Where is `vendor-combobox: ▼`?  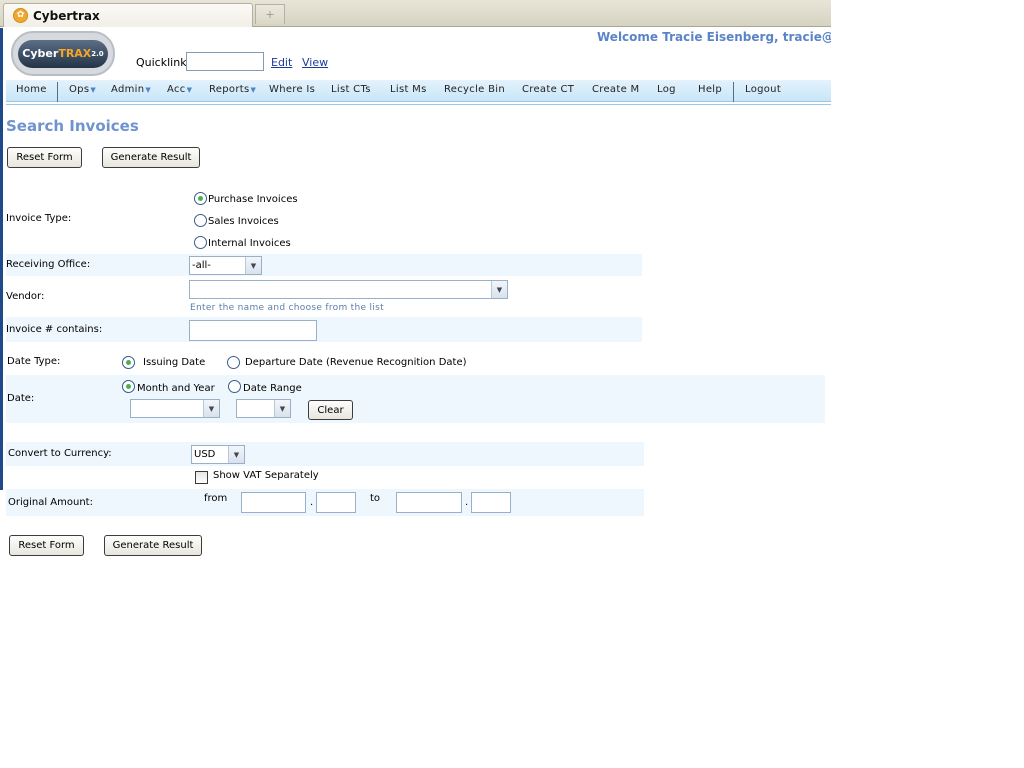 vendor-combobox: ▼ is located at coordinates (348, 289).